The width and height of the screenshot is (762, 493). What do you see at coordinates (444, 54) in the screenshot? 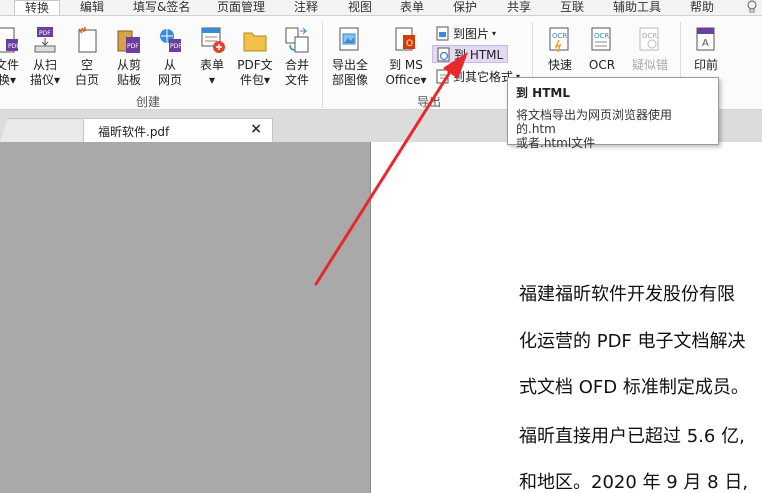
I see `html-file-icon` at bounding box center [444, 54].